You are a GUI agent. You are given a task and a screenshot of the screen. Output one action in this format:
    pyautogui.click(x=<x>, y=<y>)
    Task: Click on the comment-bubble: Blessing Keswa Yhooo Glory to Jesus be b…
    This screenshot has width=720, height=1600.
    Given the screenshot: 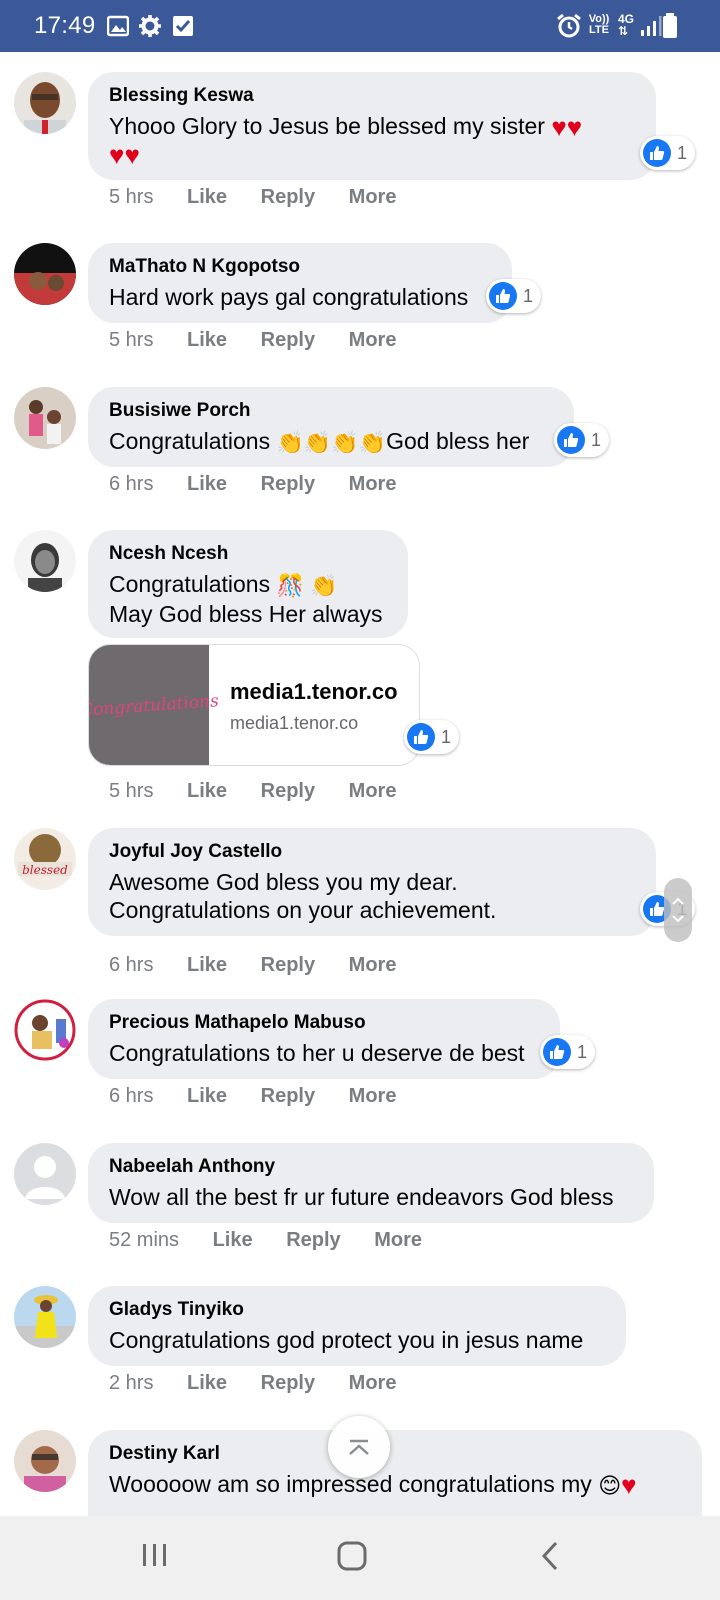 What is the action you would take?
    pyautogui.click(x=372, y=126)
    